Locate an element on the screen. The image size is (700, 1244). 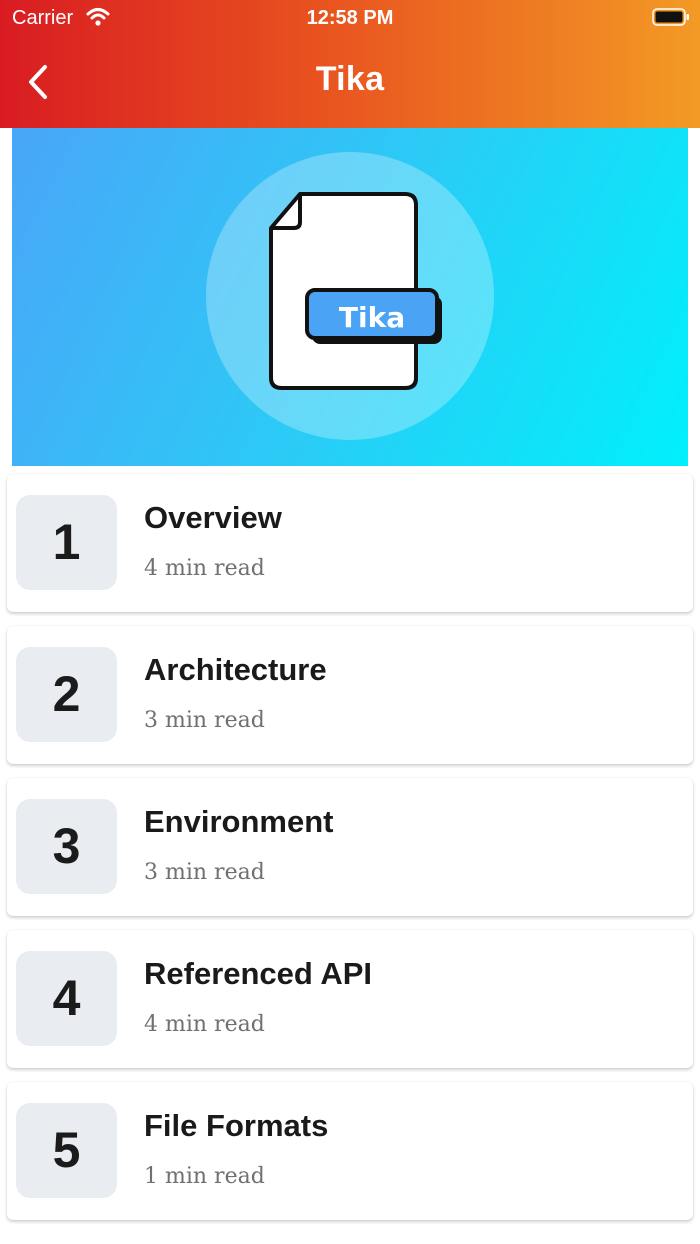
chapter-title: Architecture is located at coordinates (235, 669).